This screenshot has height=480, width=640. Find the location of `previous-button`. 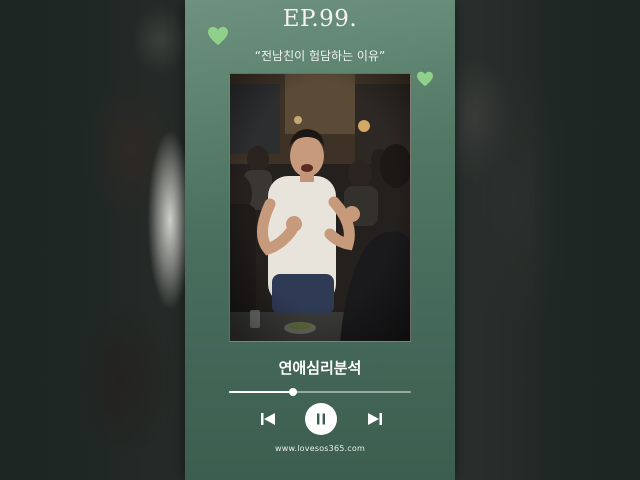

previous-button is located at coordinates (268, 419).